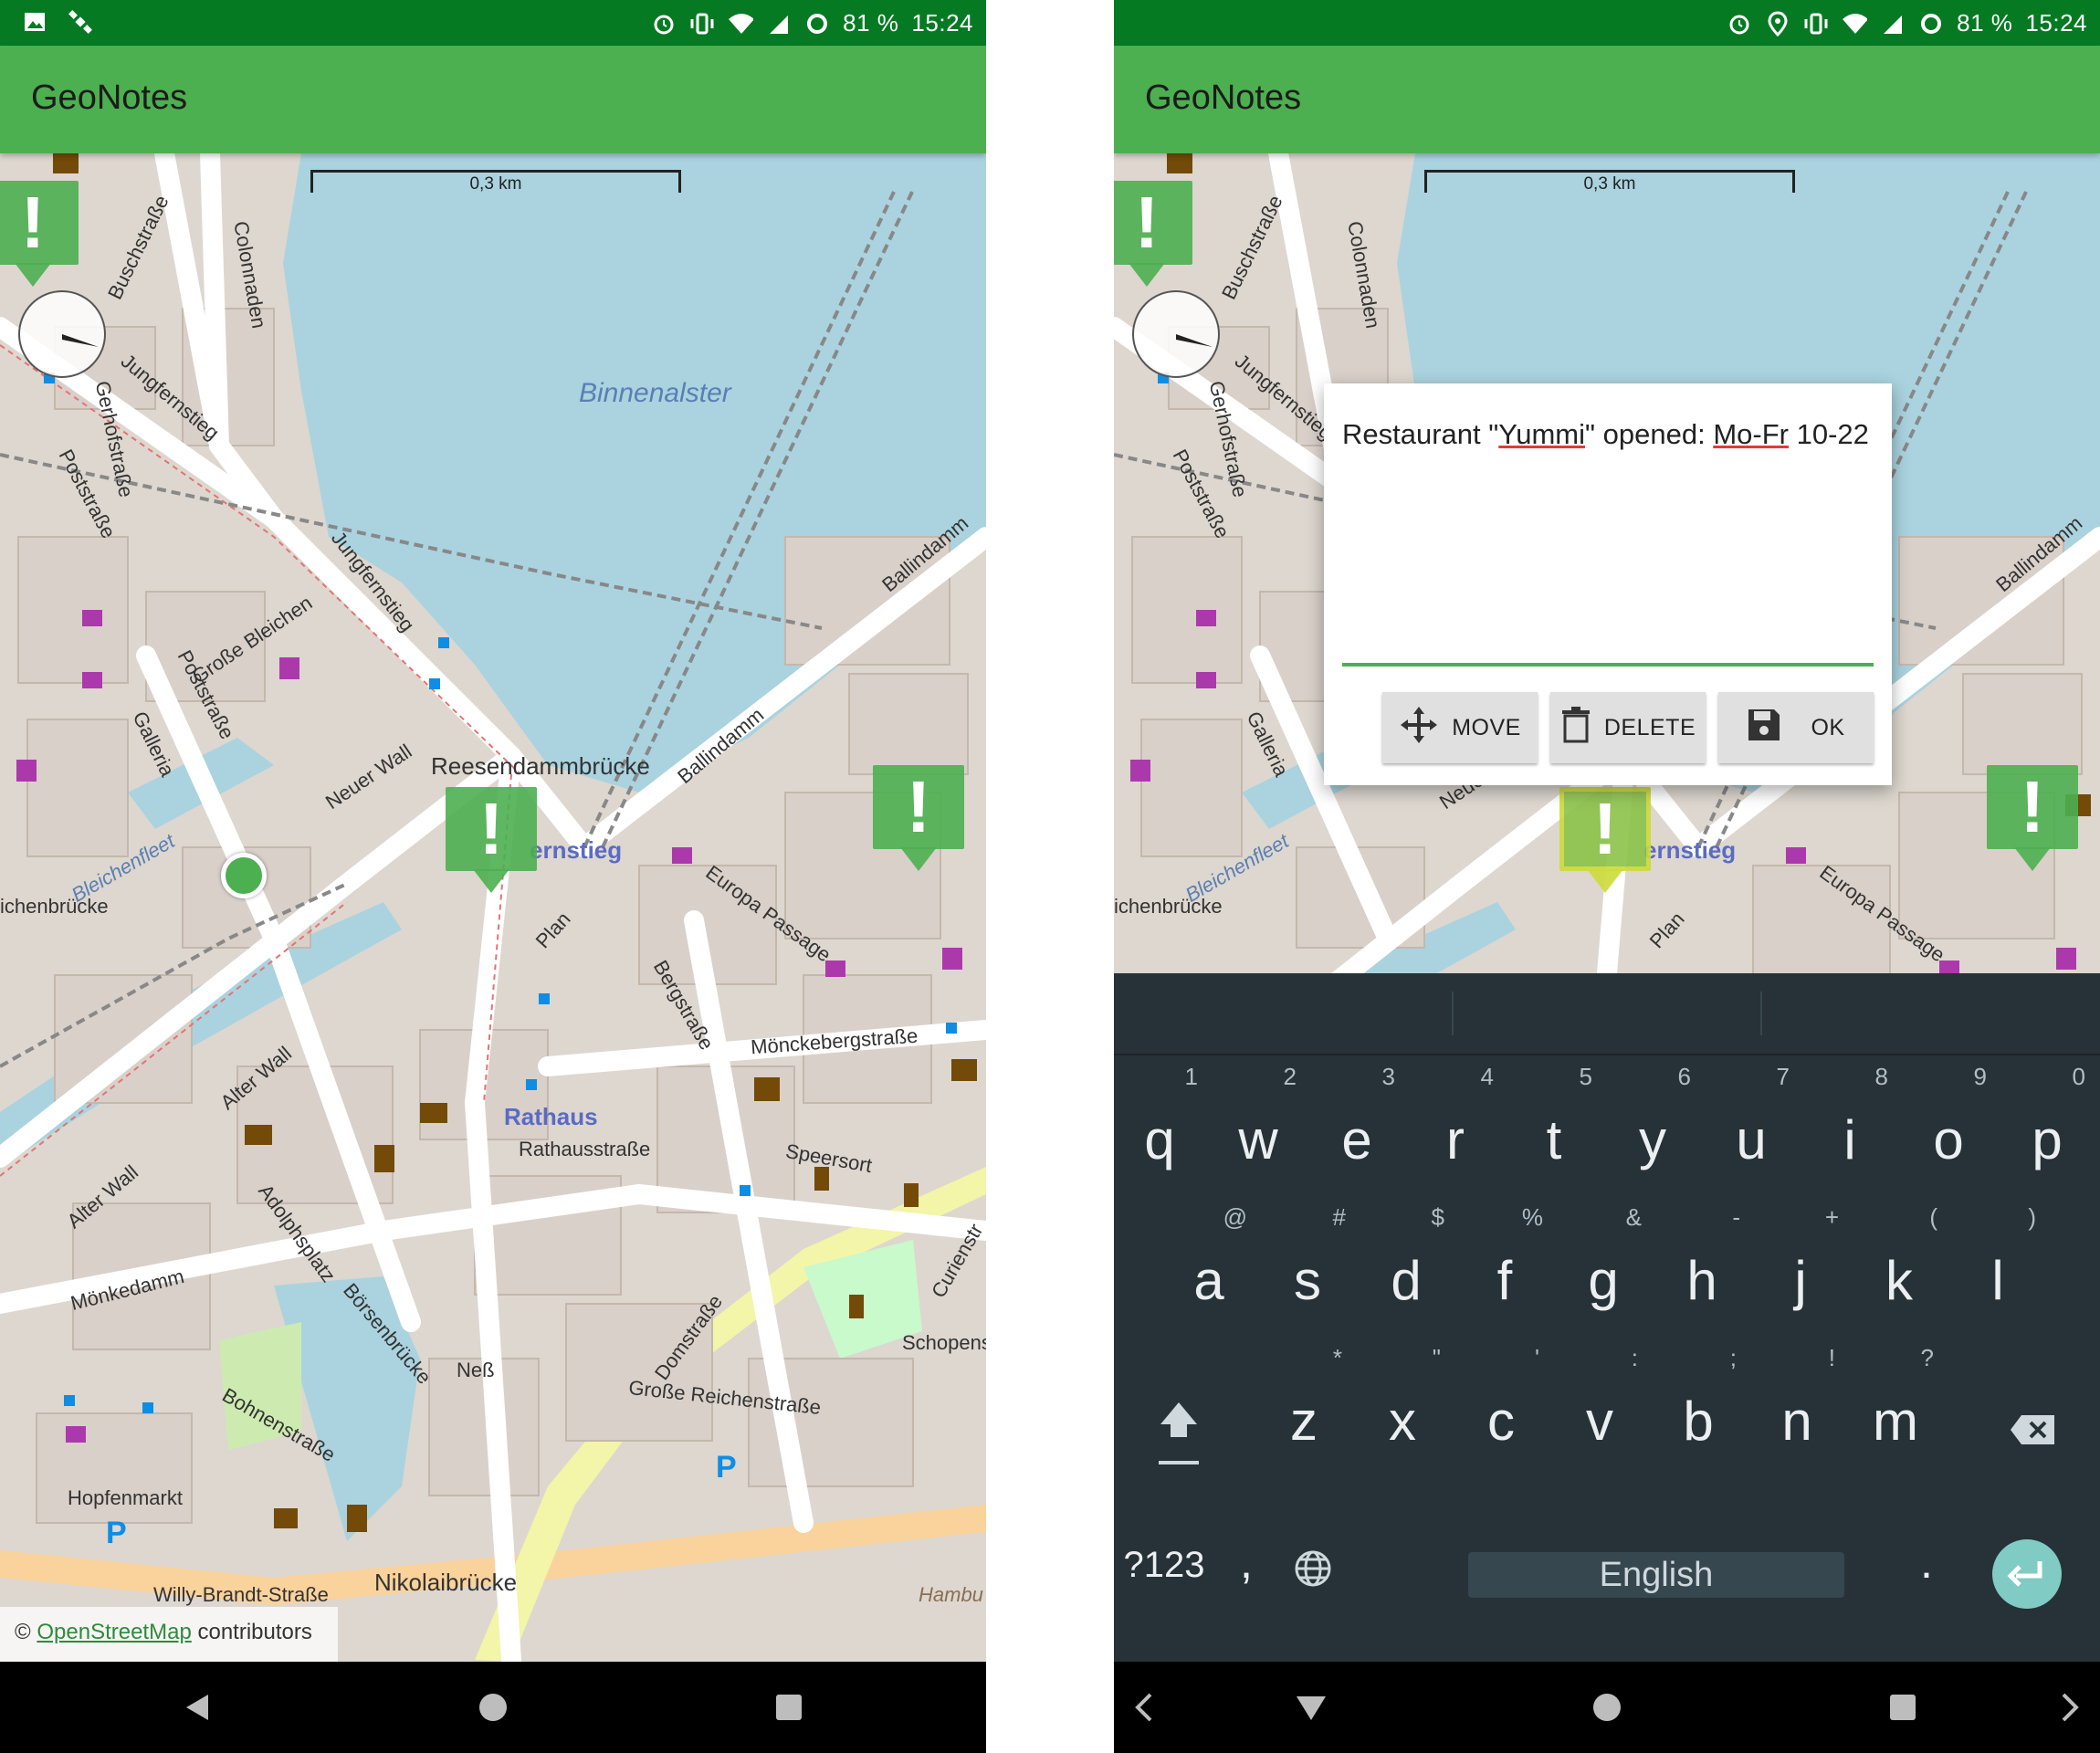 The width and height of the screenshot is (2100, 1753). What do you see at coordinates (1542, 434) in the screenshot?
I see `note-text-misspelled-word: Yummi` at bounding box center [1542, 434].